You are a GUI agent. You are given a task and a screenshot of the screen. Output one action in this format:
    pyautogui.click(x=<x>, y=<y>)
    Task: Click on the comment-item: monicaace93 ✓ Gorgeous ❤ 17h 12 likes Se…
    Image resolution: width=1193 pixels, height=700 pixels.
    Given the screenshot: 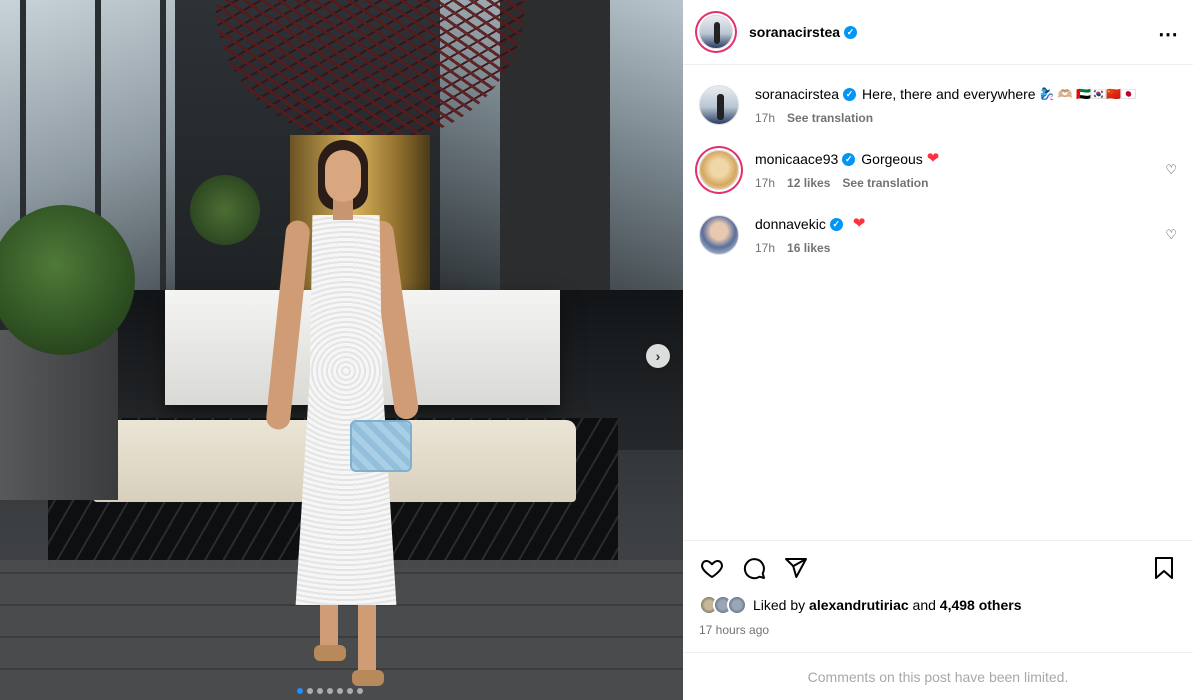 What is the action you would take?
    pyautogui.click(x=938, y=170)
    